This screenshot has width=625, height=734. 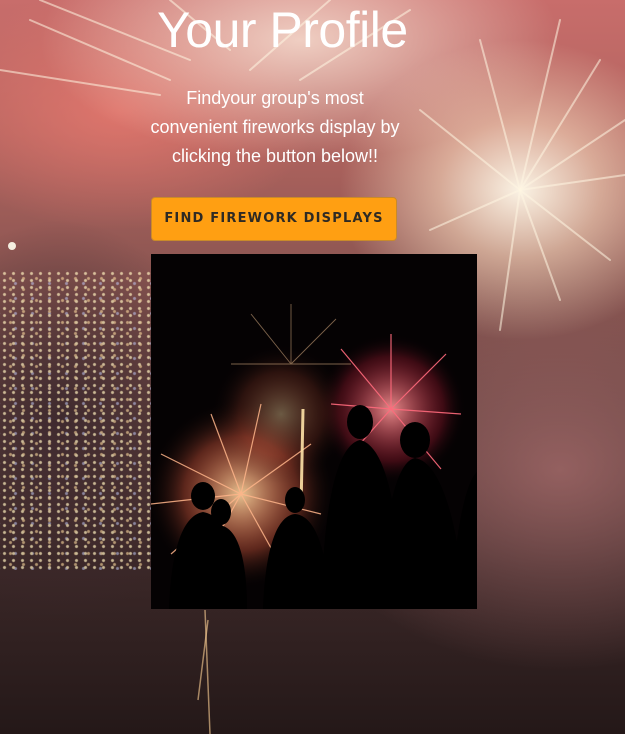 What do you see at coordinates (282, 30) in the screenshot?
I see `page-title: Your Profile` at bounding box center [282, 30].